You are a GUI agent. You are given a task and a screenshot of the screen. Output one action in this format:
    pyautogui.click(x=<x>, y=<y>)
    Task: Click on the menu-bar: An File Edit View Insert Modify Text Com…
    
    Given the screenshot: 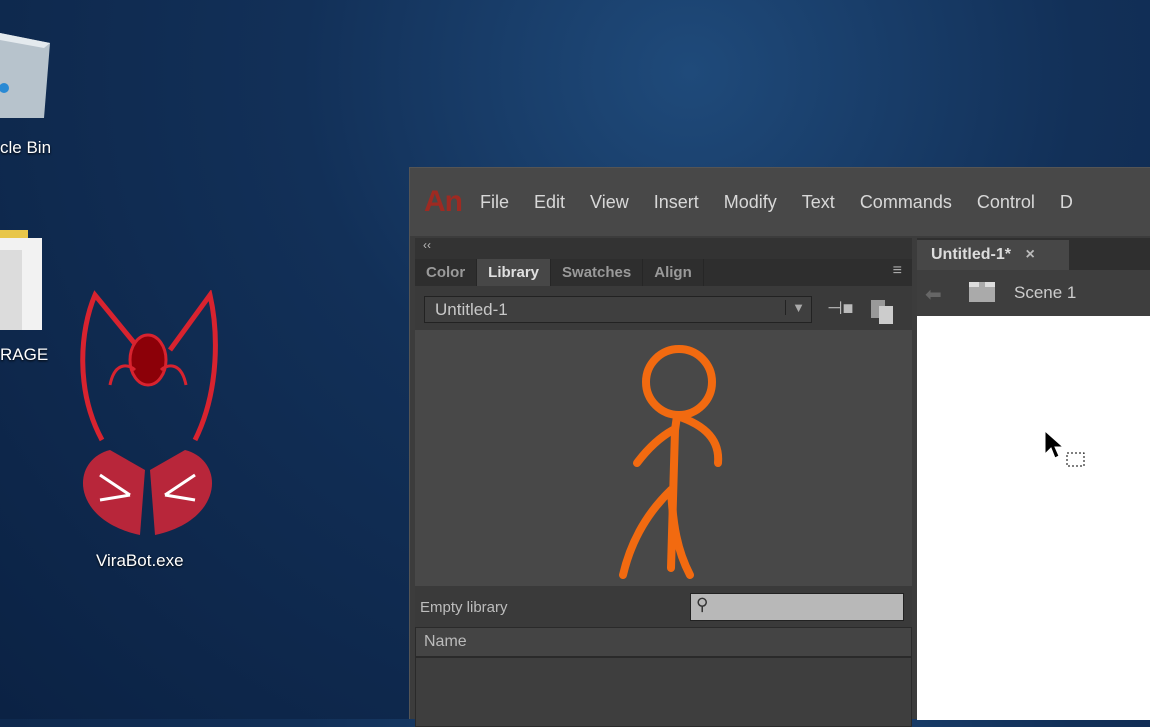 What is the action you would take?
    pyautogui.click(x=780, y=202)
    